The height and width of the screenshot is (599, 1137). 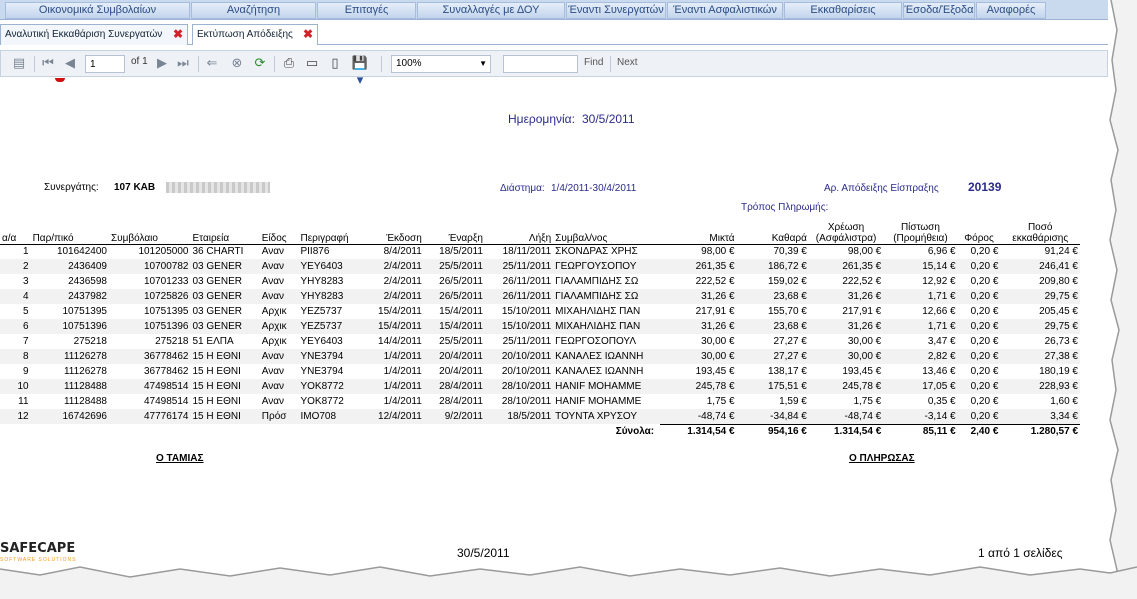 What do you see at coordinates (225, 356) in the screenshot?
I see `table-cell: 15 Η ΕΘΝΙ` at bounding box center [225, 356].